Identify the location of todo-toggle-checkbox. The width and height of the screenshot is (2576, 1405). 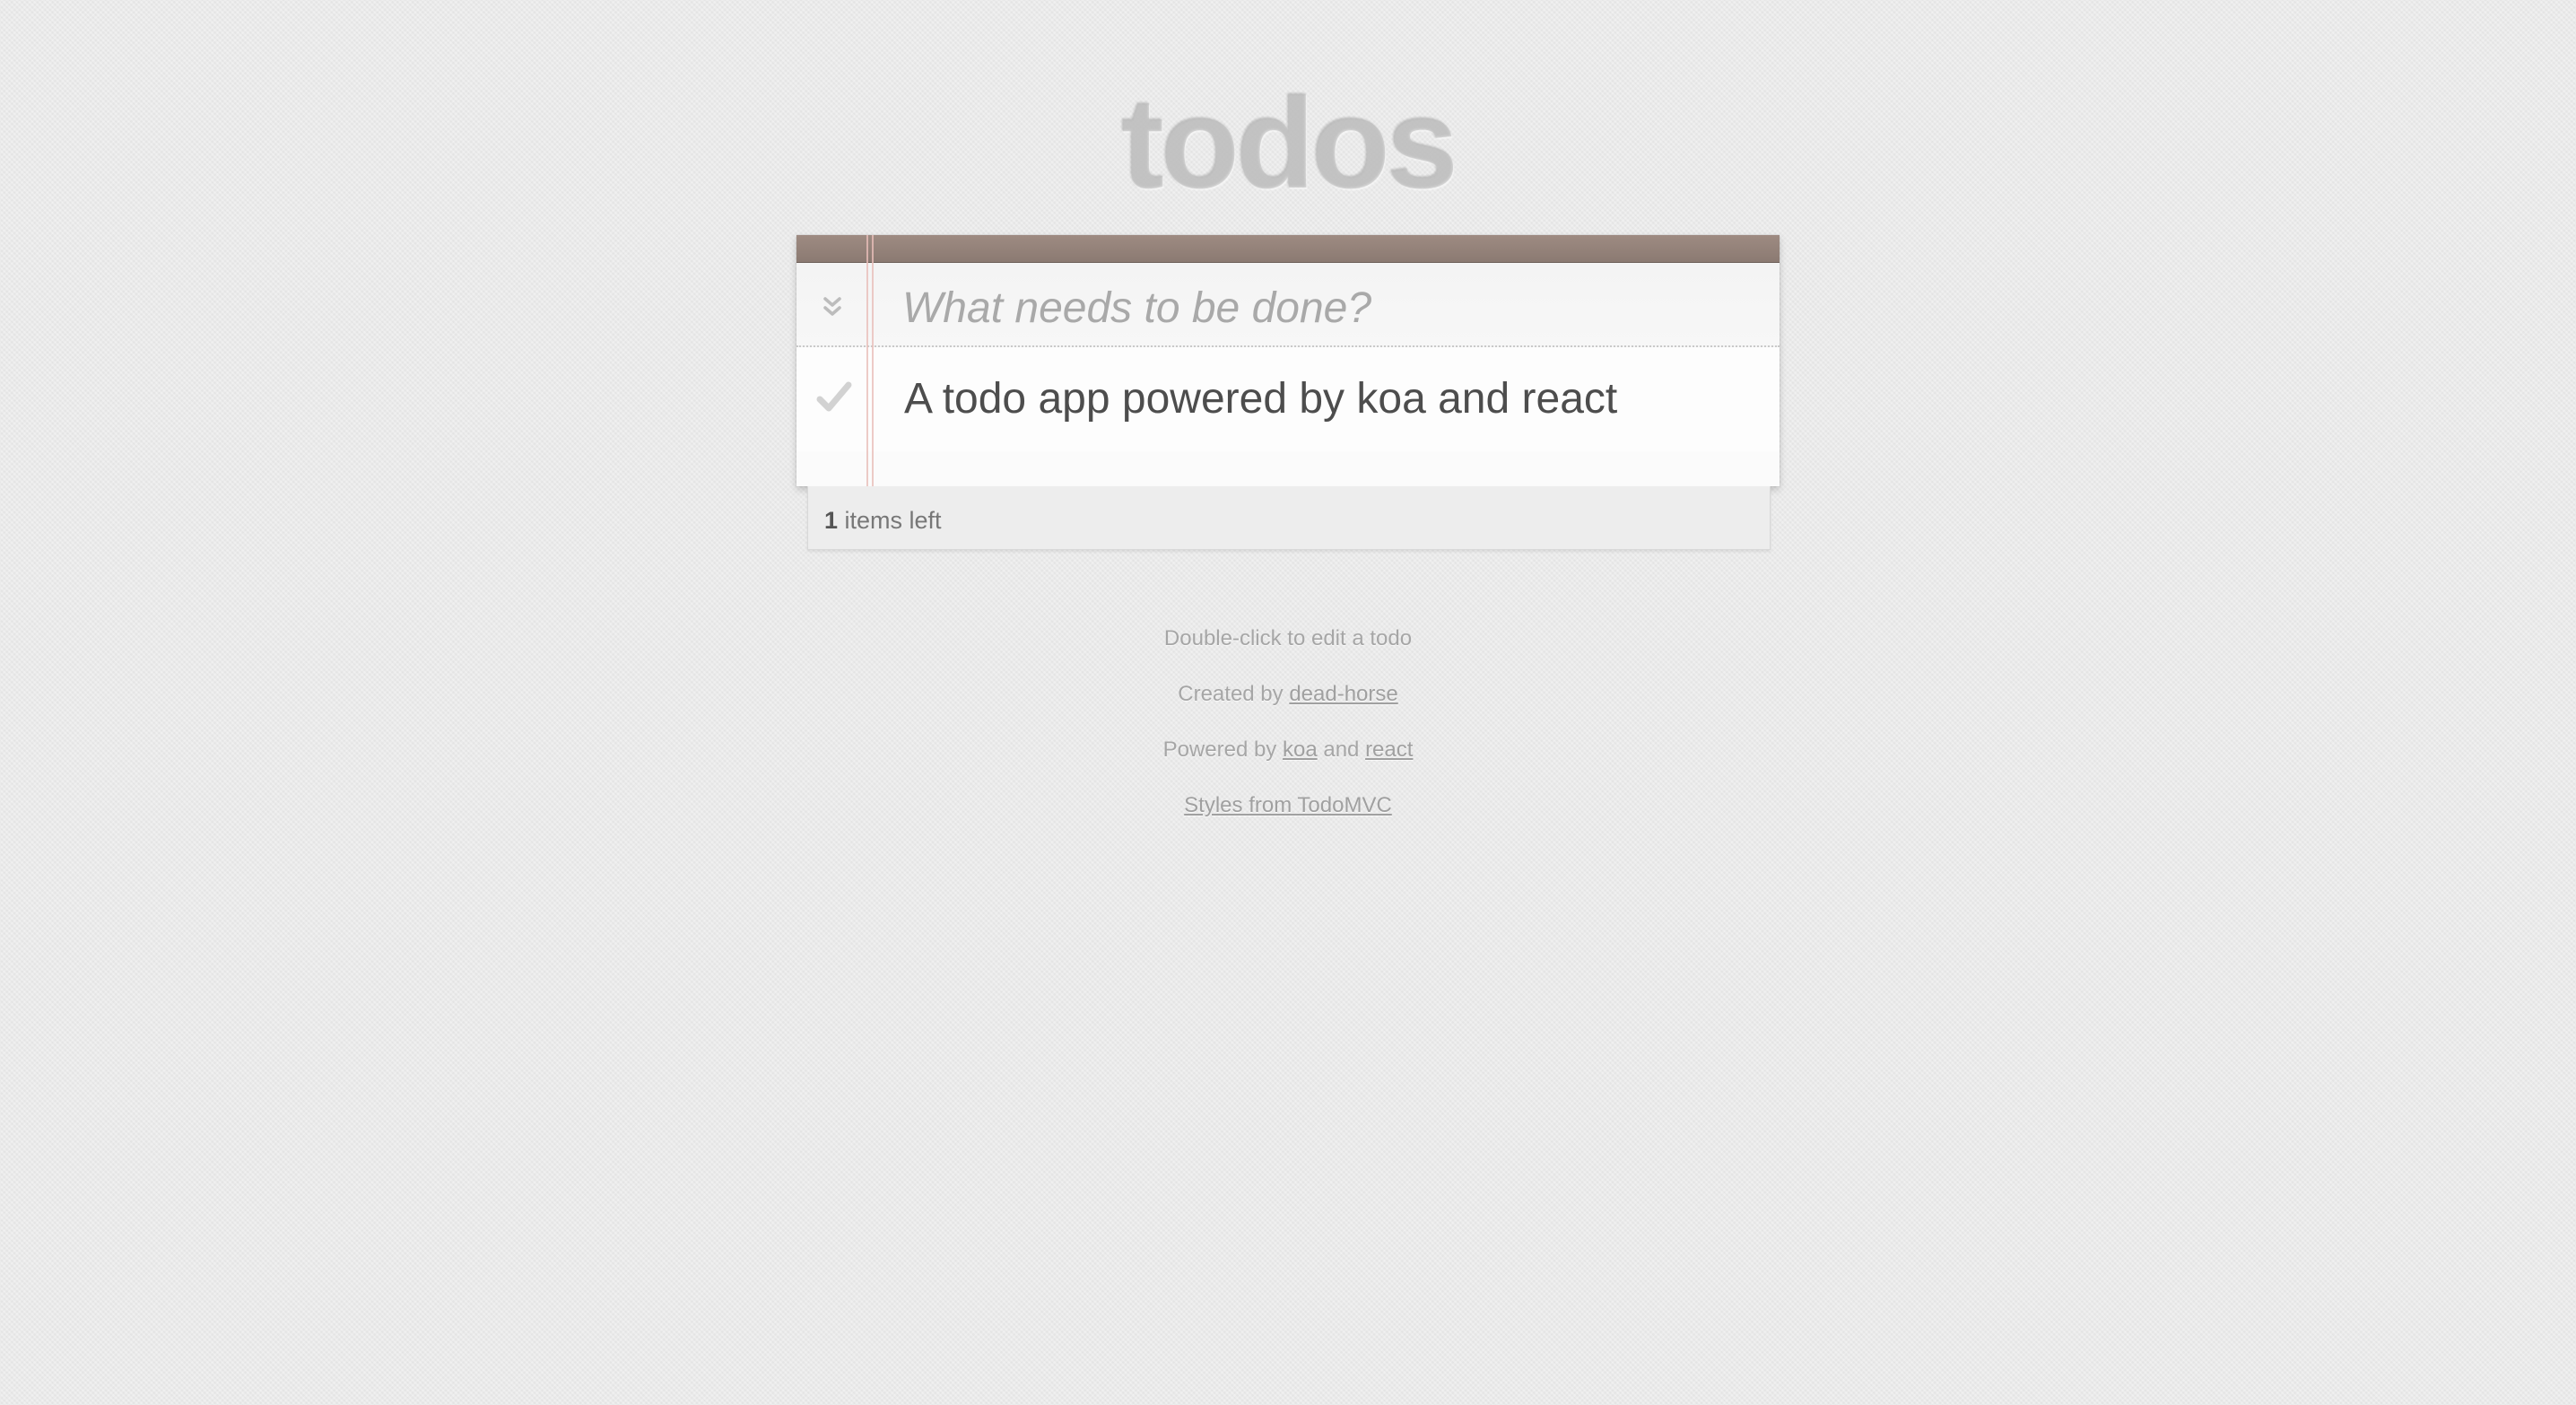
(834, 397).